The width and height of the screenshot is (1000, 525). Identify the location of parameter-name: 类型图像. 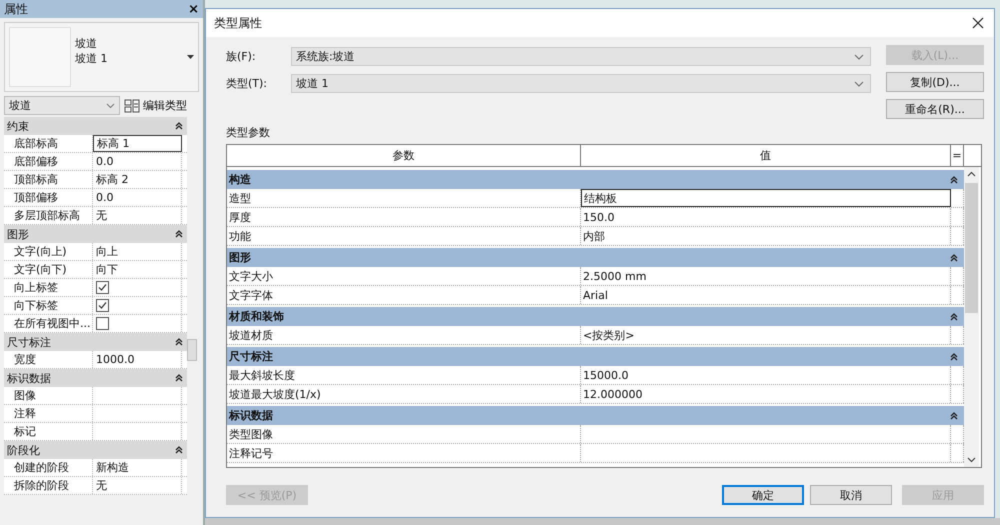
(404, 434).